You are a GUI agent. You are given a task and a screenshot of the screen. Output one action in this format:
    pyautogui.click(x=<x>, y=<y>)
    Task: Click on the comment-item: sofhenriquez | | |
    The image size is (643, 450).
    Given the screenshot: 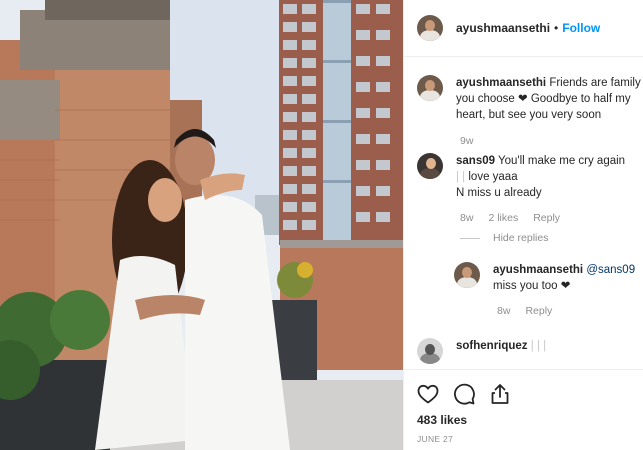 What is the action you would take?
    pyautogui.click(x=481, y=351)
    